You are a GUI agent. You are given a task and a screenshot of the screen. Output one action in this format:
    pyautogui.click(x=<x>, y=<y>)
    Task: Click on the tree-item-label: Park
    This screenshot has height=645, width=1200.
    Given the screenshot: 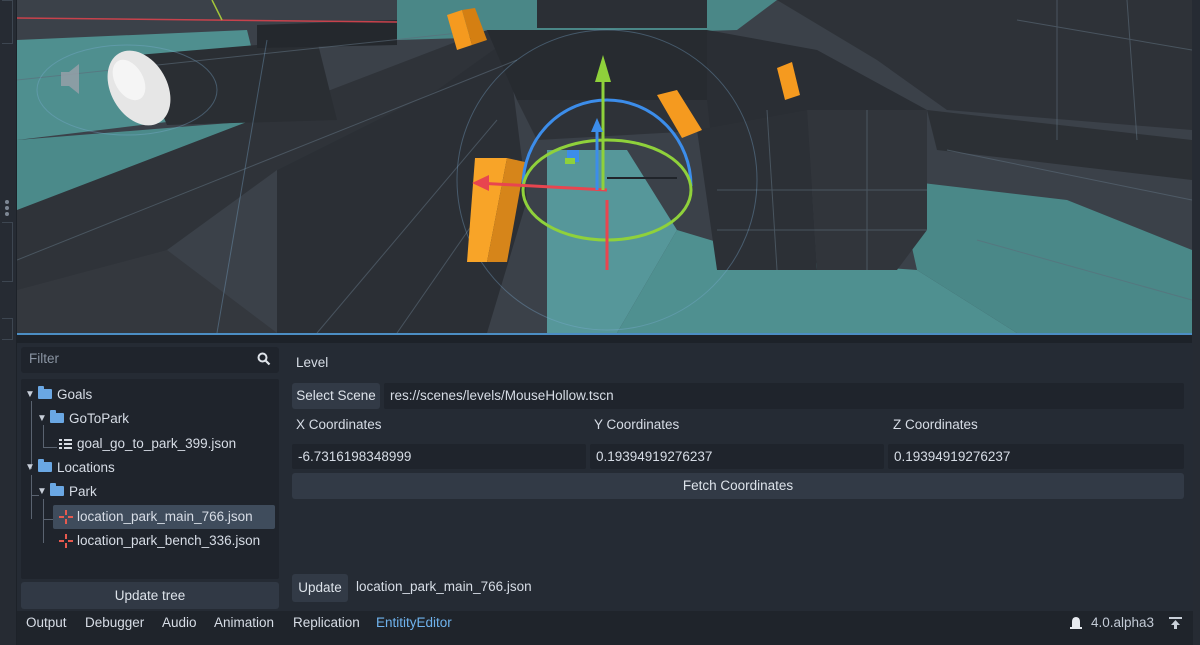 What is the action you would take?
    pyautogui.click(x=83, y=491)
    